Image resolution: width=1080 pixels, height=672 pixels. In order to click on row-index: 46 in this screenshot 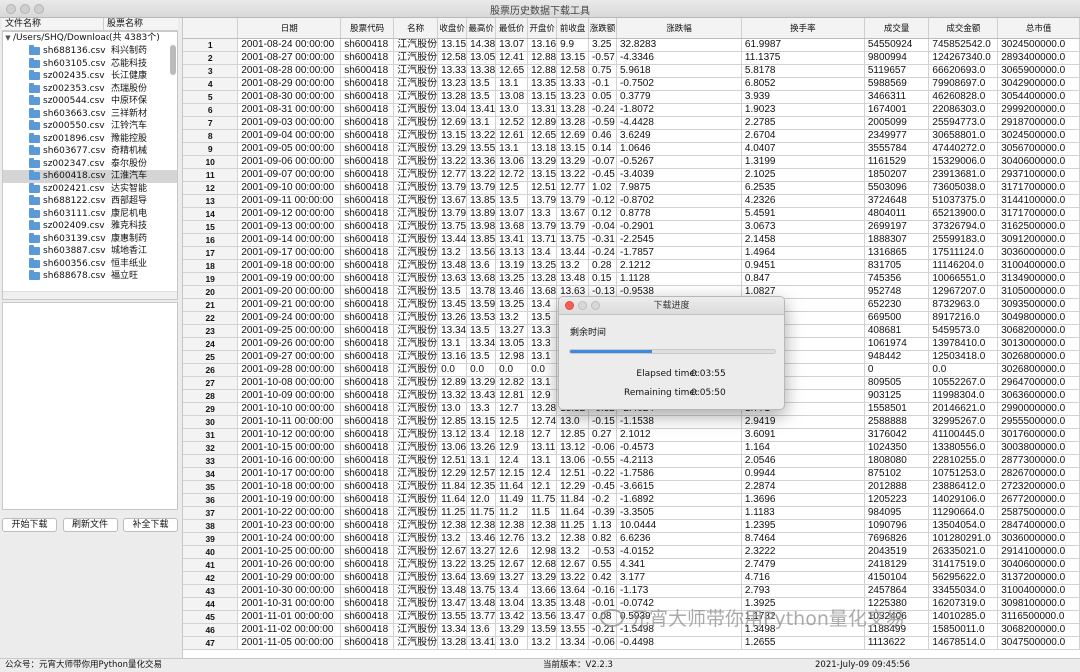, I will do `click(211, 630)`.